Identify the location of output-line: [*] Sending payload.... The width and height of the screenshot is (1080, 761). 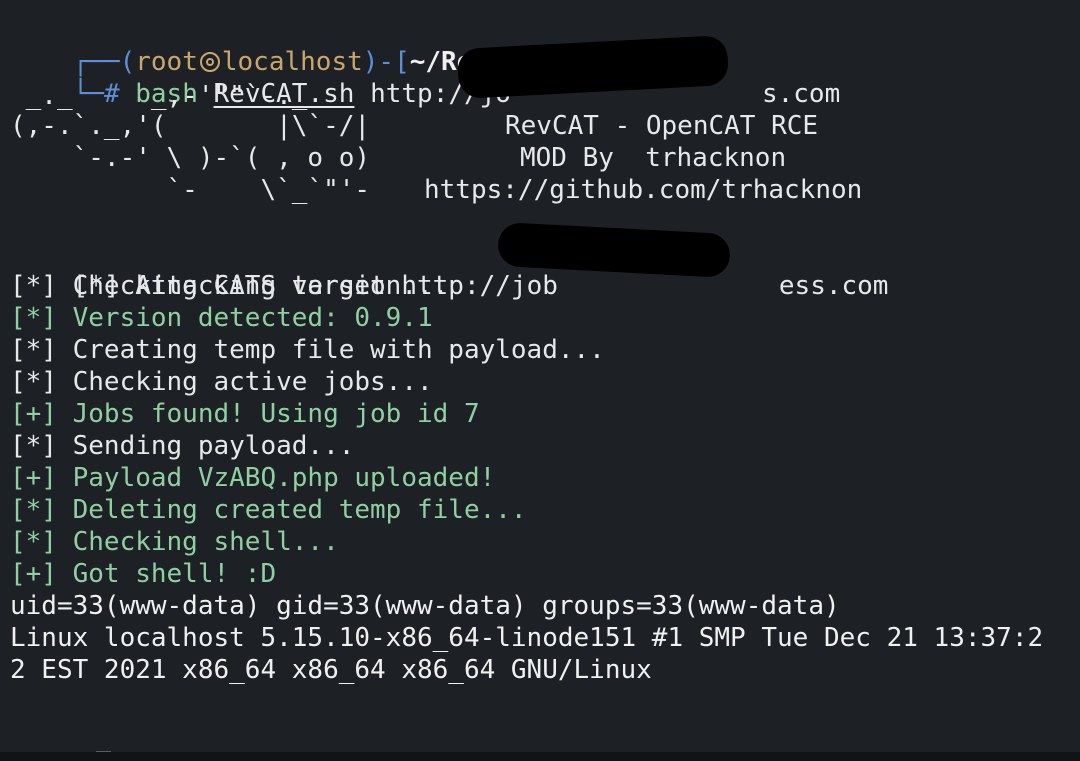
(182, 446).